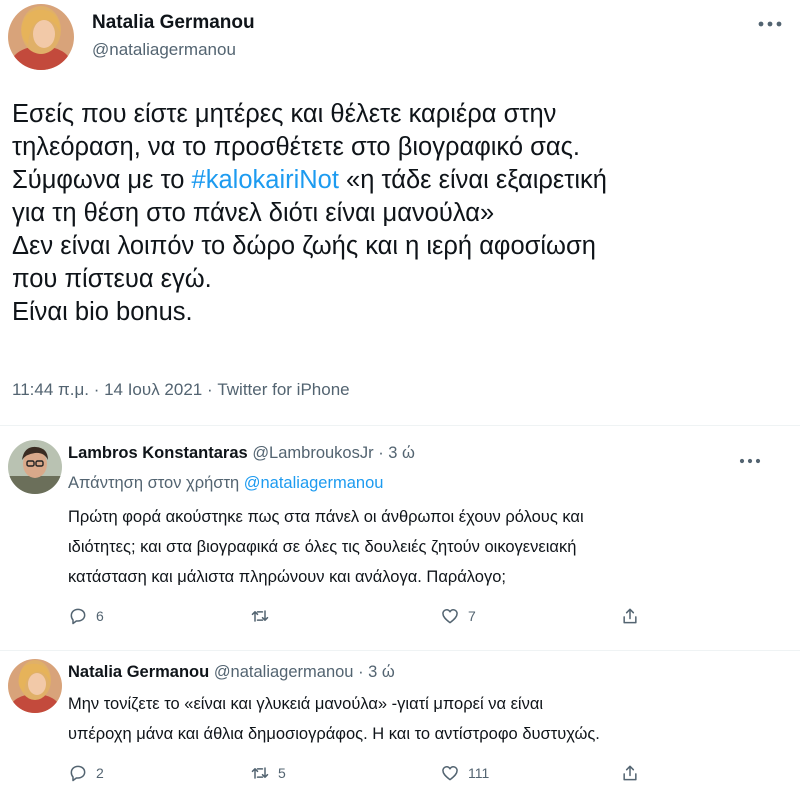 The image size is (800, 812). I want to click on reply-author-name: Natalia Germanou, so click(138, 672).